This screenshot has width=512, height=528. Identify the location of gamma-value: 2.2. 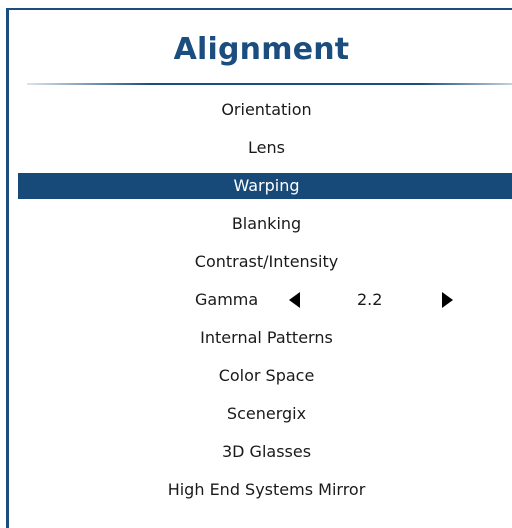
(370, 299).